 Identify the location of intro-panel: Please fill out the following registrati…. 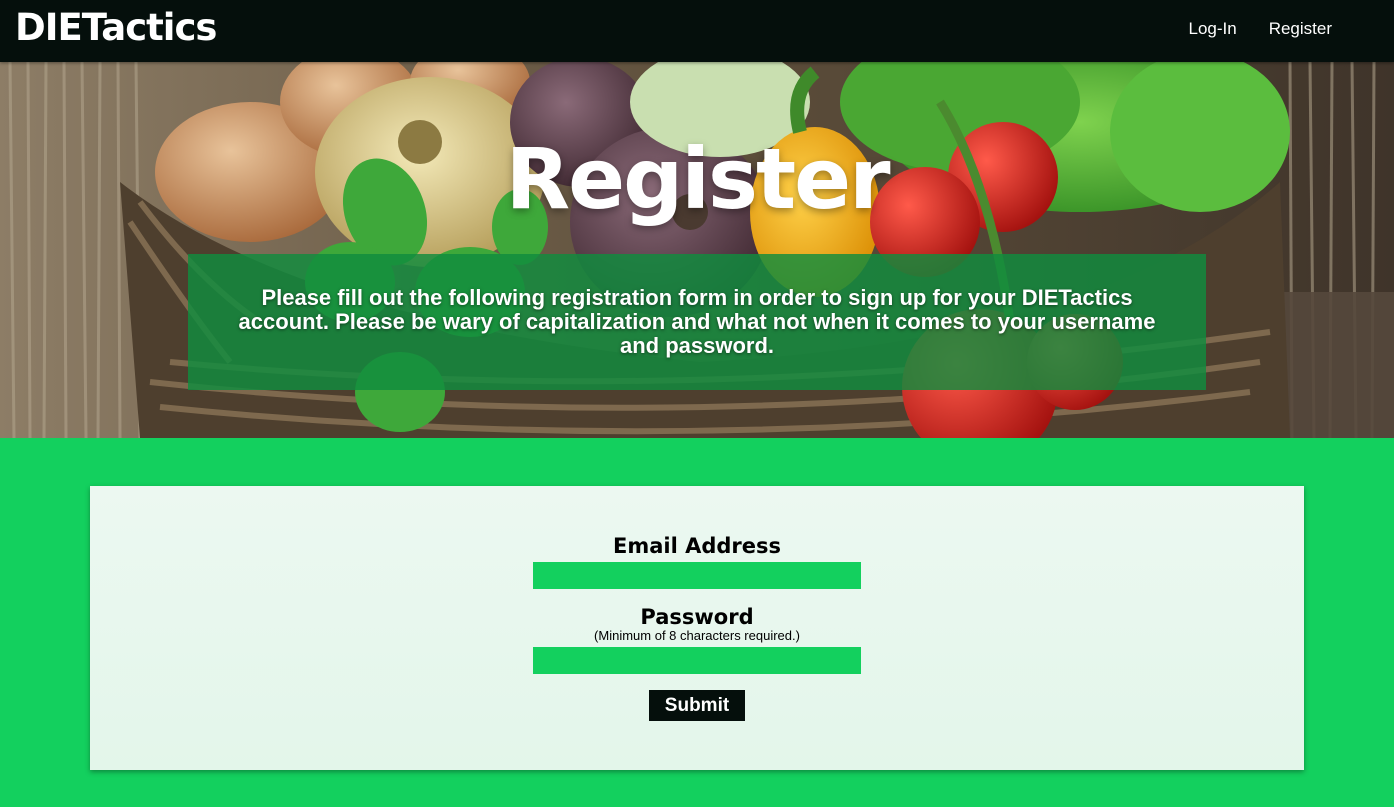
(697, 322).